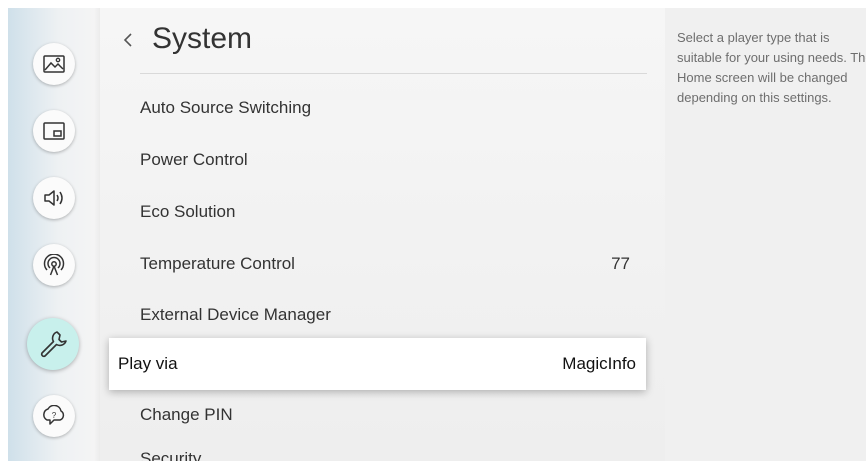 Image resolution: width=866 pixels, height=461 pixels. I want to click on menu-item-temperature-control: Temperature Control 77, so click(385, 264).